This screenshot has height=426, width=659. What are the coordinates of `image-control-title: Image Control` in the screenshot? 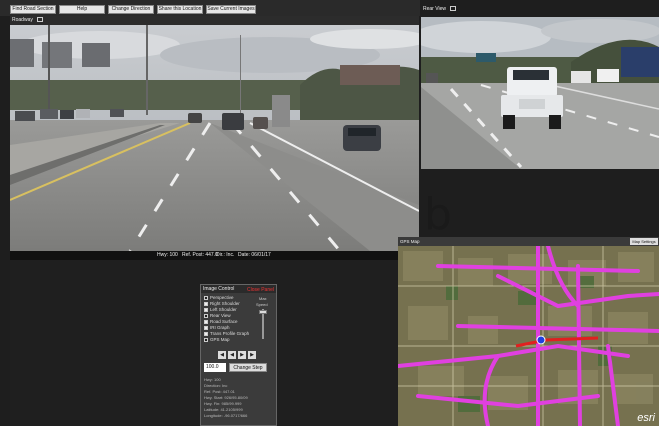 It's located at (219, 289).